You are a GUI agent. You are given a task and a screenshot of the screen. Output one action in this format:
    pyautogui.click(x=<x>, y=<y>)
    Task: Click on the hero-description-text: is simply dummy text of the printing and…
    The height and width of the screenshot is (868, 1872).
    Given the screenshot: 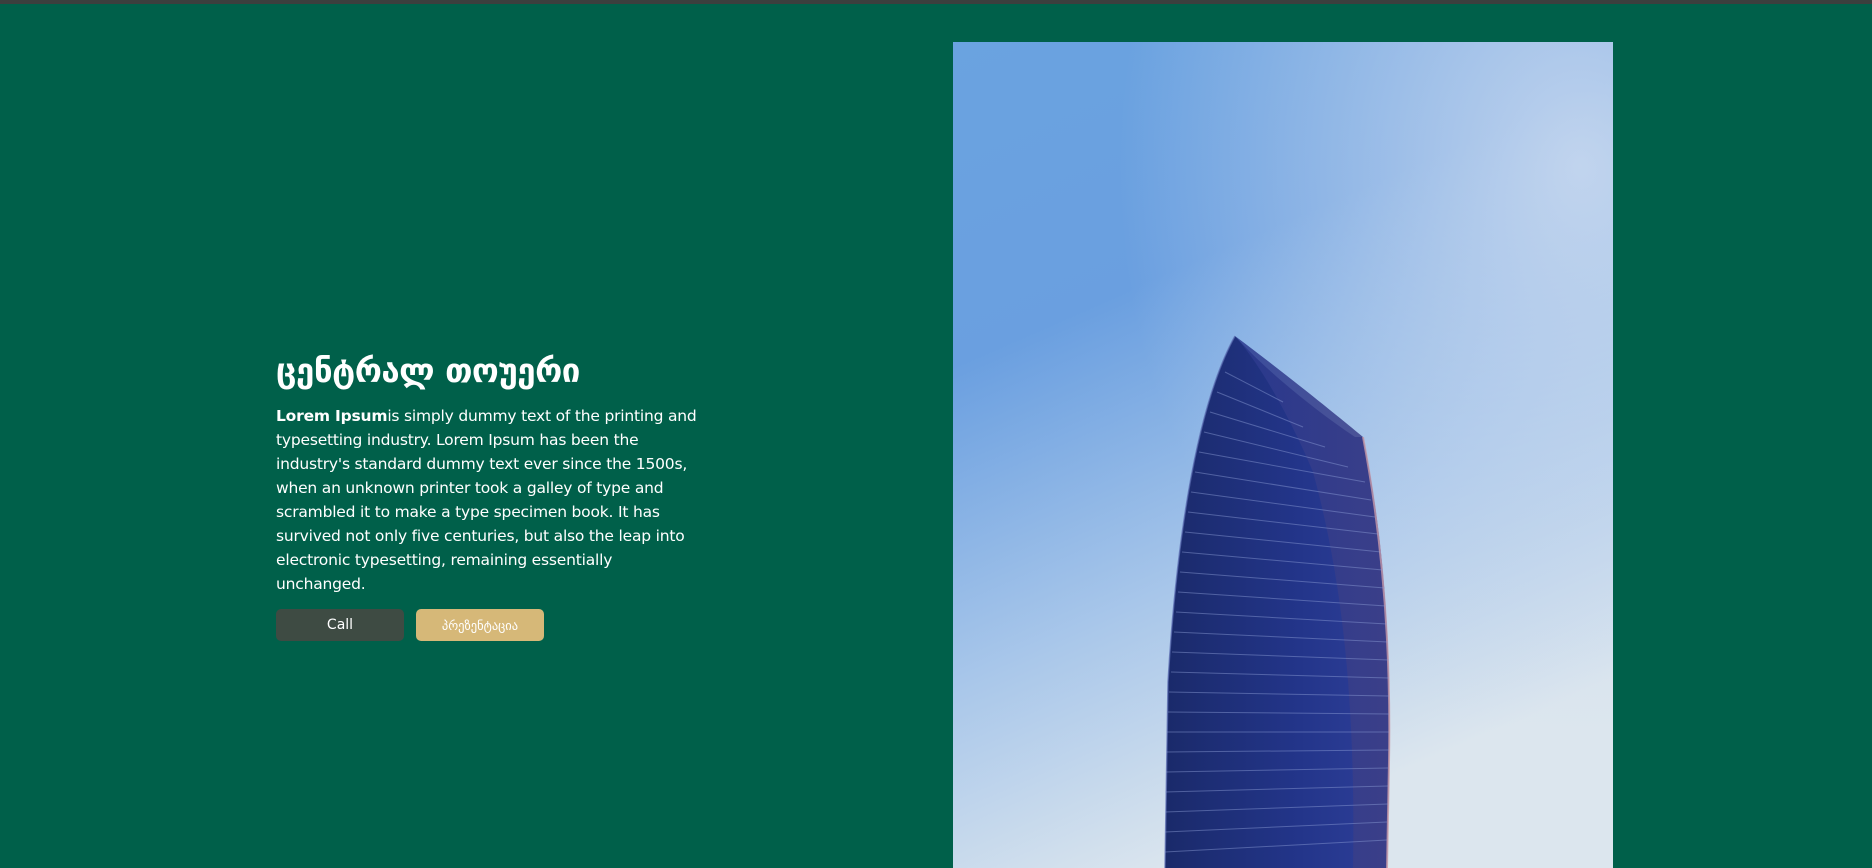 What is the action you would take?
    pyautogui.click(x=486, y=500)
    